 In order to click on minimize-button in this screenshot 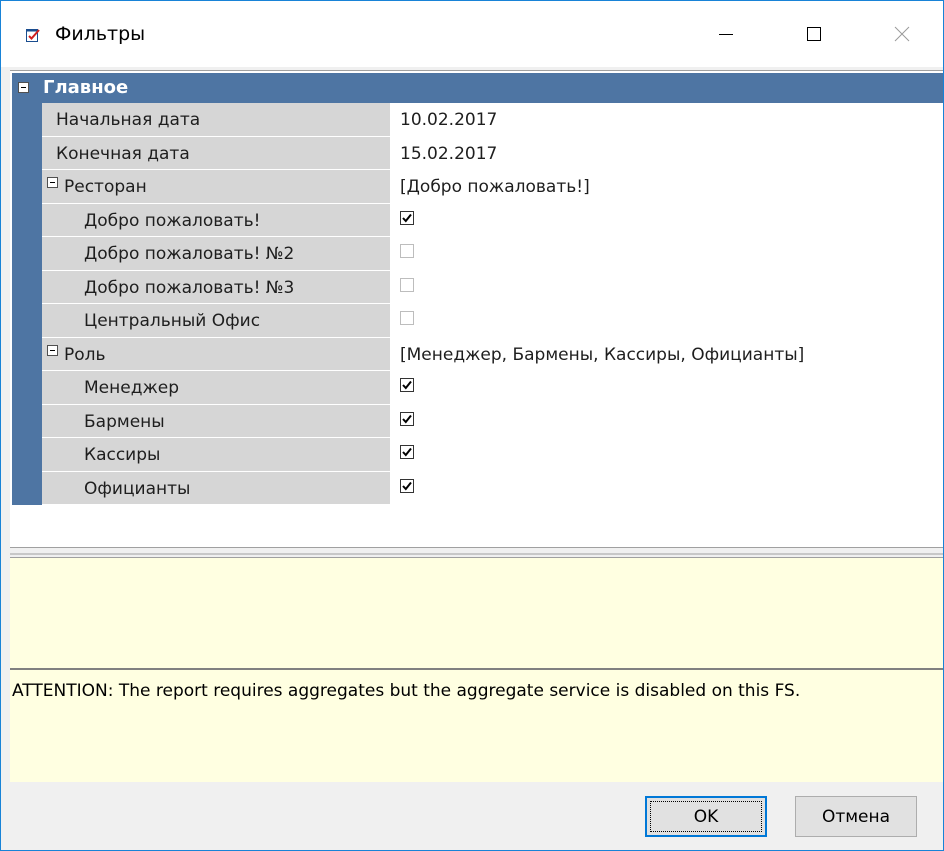, I will do `click(726, 34)`.